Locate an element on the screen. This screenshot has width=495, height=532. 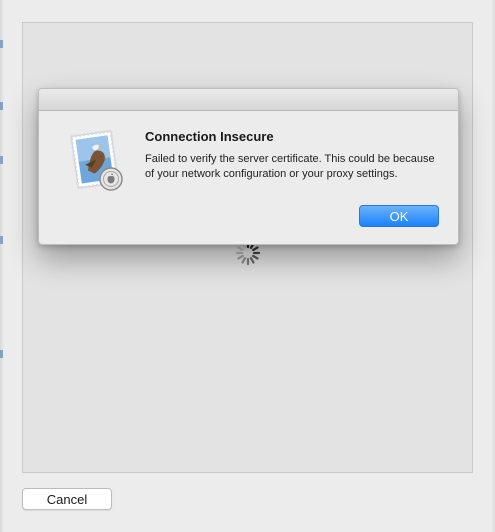
alert-title: Connection Insecure is located at coordinates (209, 136).